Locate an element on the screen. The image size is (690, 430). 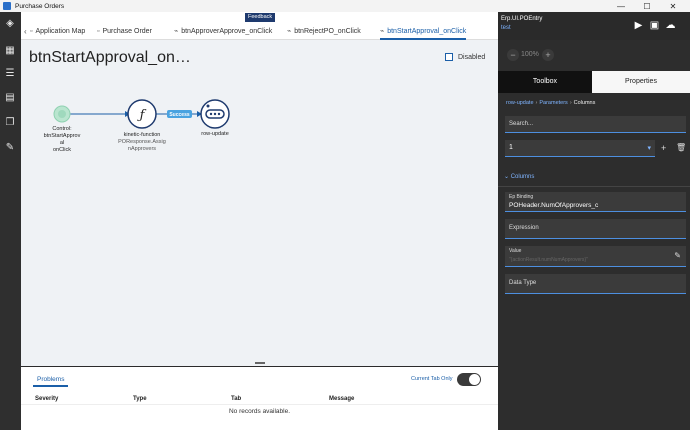
tab-label: btnStartApproval_onClick is located at coordinates (427, 31).